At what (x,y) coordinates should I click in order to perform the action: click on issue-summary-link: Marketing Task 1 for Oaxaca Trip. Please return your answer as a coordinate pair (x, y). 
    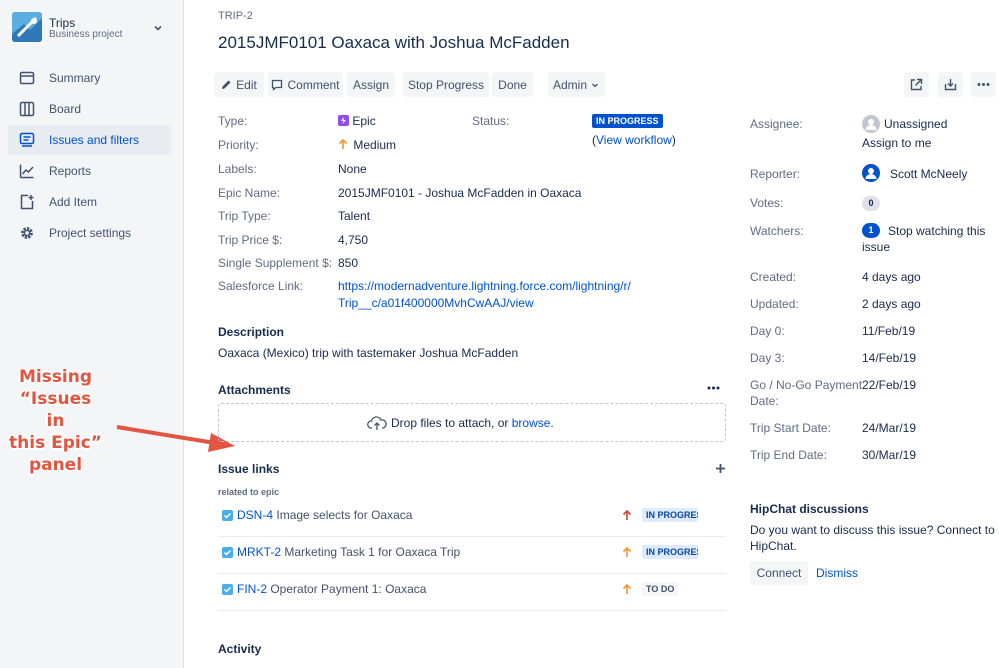
    Looking at the image, I should click on (372, 552).